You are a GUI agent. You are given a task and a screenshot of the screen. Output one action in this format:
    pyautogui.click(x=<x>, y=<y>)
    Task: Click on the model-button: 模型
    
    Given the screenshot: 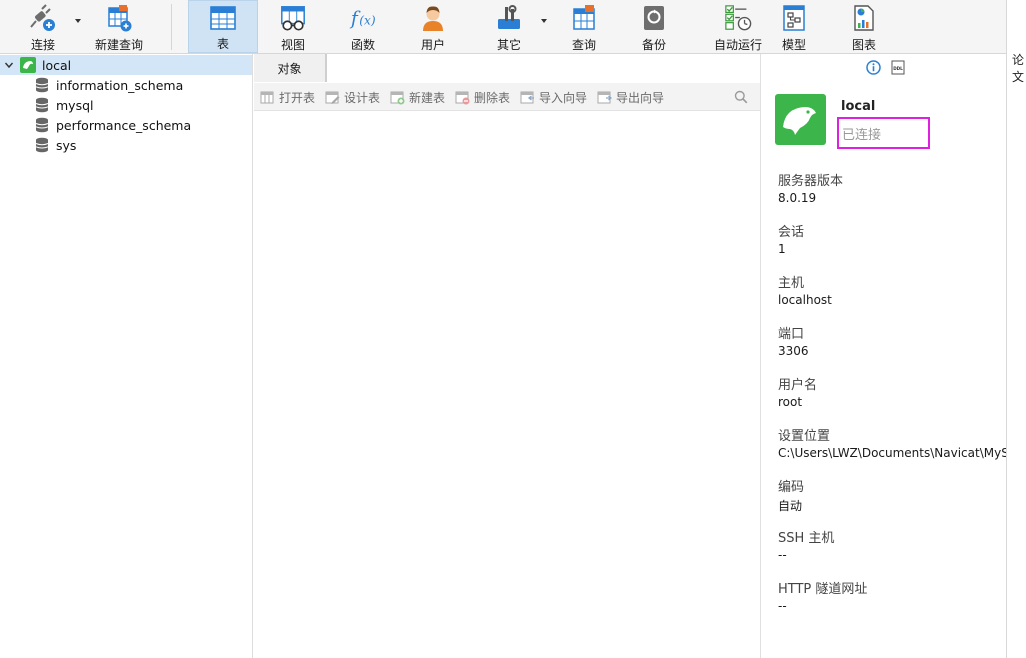 What is the action you would take?
    pyautogui.click(x=794, y=26)
    